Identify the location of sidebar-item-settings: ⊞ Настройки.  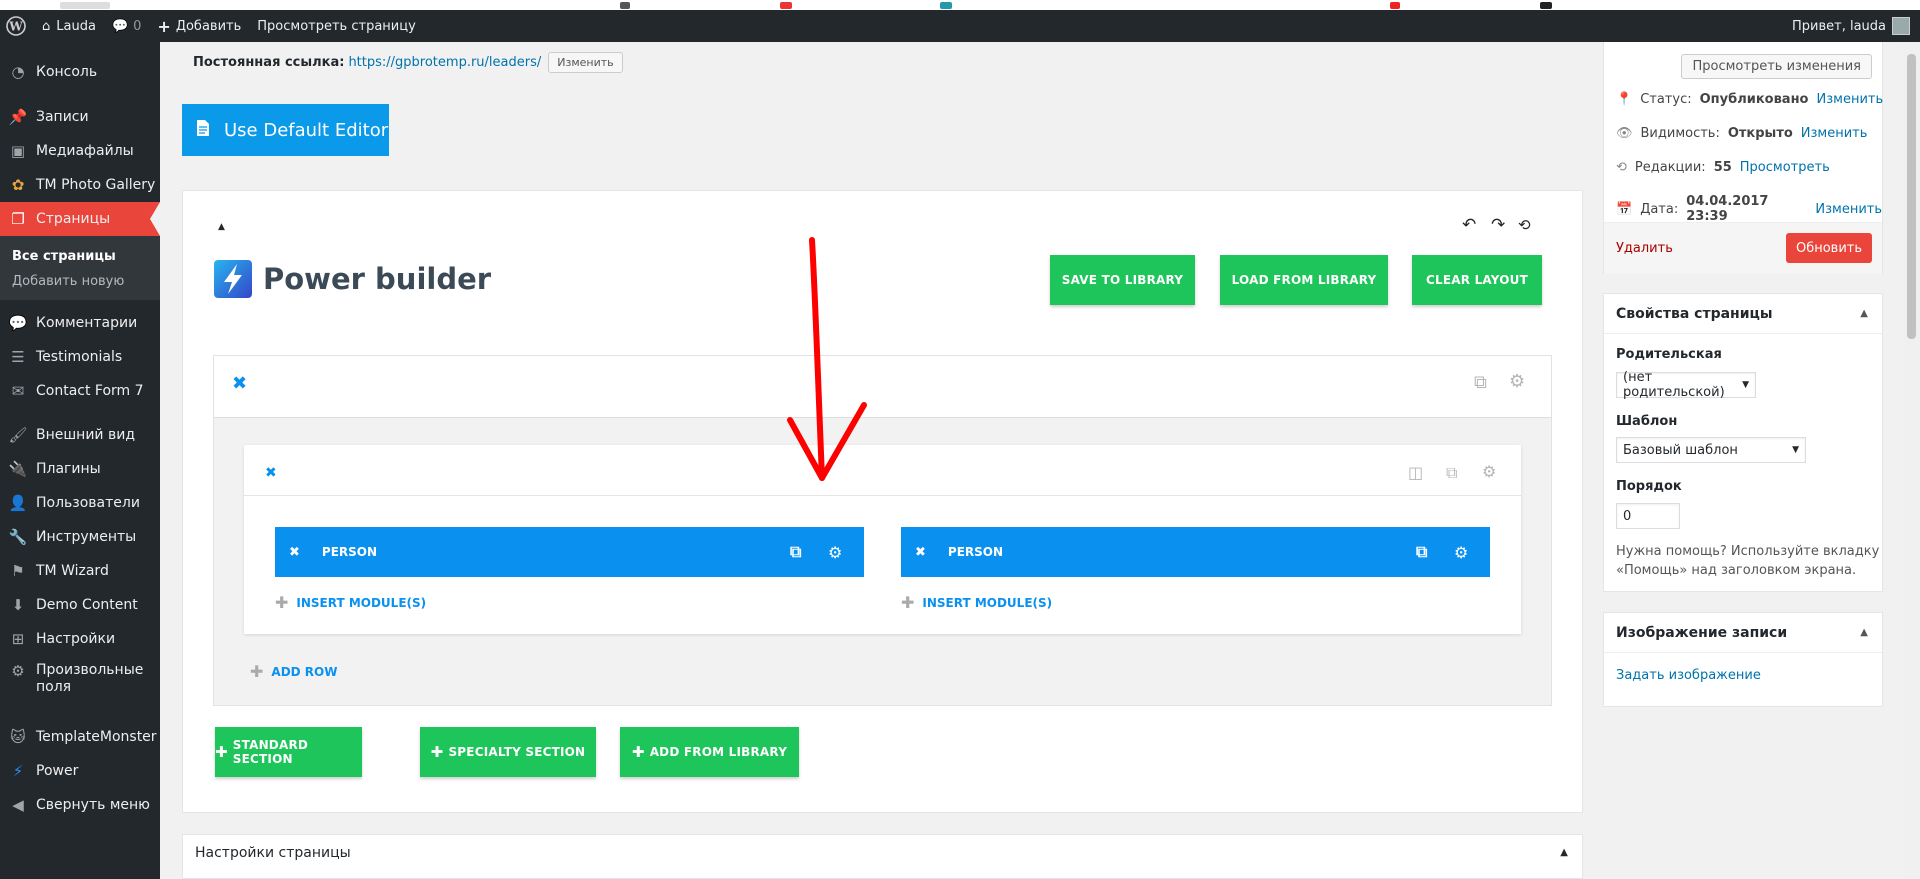
(80, 639).